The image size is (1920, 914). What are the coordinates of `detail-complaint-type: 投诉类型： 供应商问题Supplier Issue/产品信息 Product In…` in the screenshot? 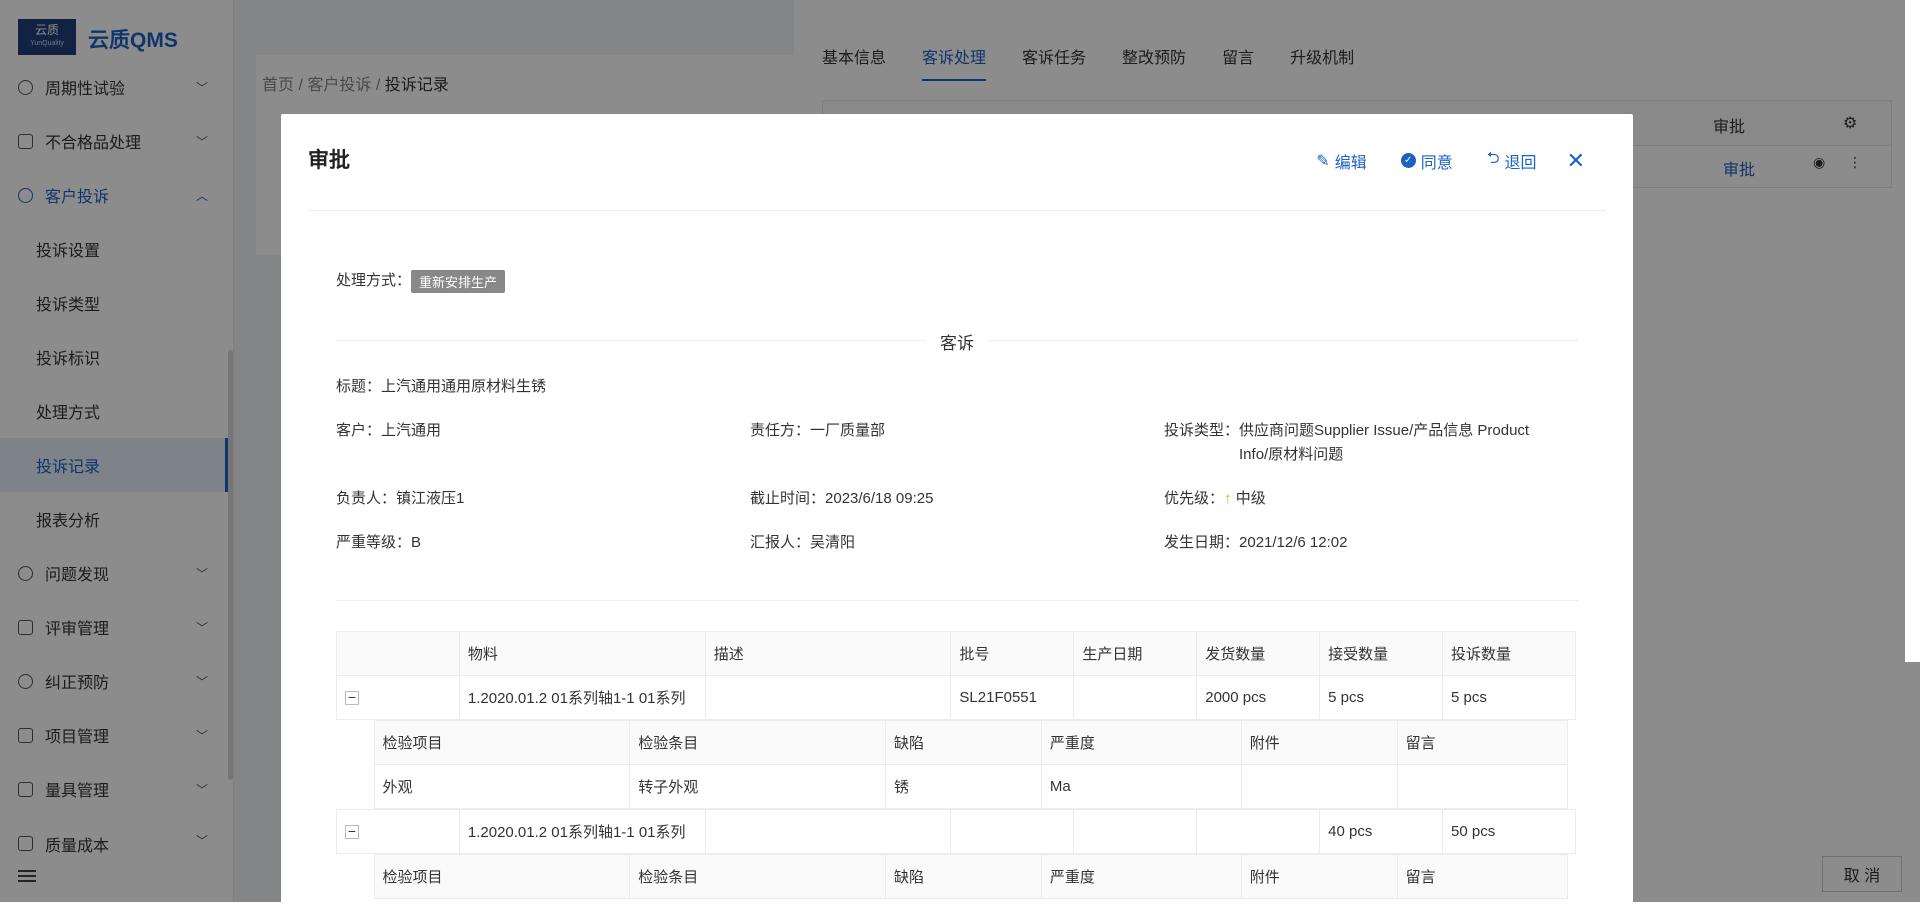 It's located at (1347, 442).